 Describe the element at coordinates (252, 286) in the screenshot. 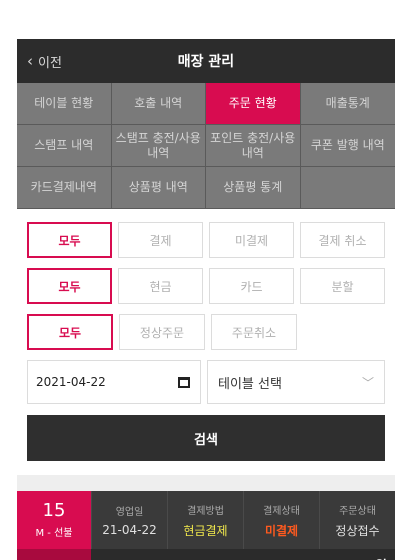

I see `method-filter-card: 카드` at that location.